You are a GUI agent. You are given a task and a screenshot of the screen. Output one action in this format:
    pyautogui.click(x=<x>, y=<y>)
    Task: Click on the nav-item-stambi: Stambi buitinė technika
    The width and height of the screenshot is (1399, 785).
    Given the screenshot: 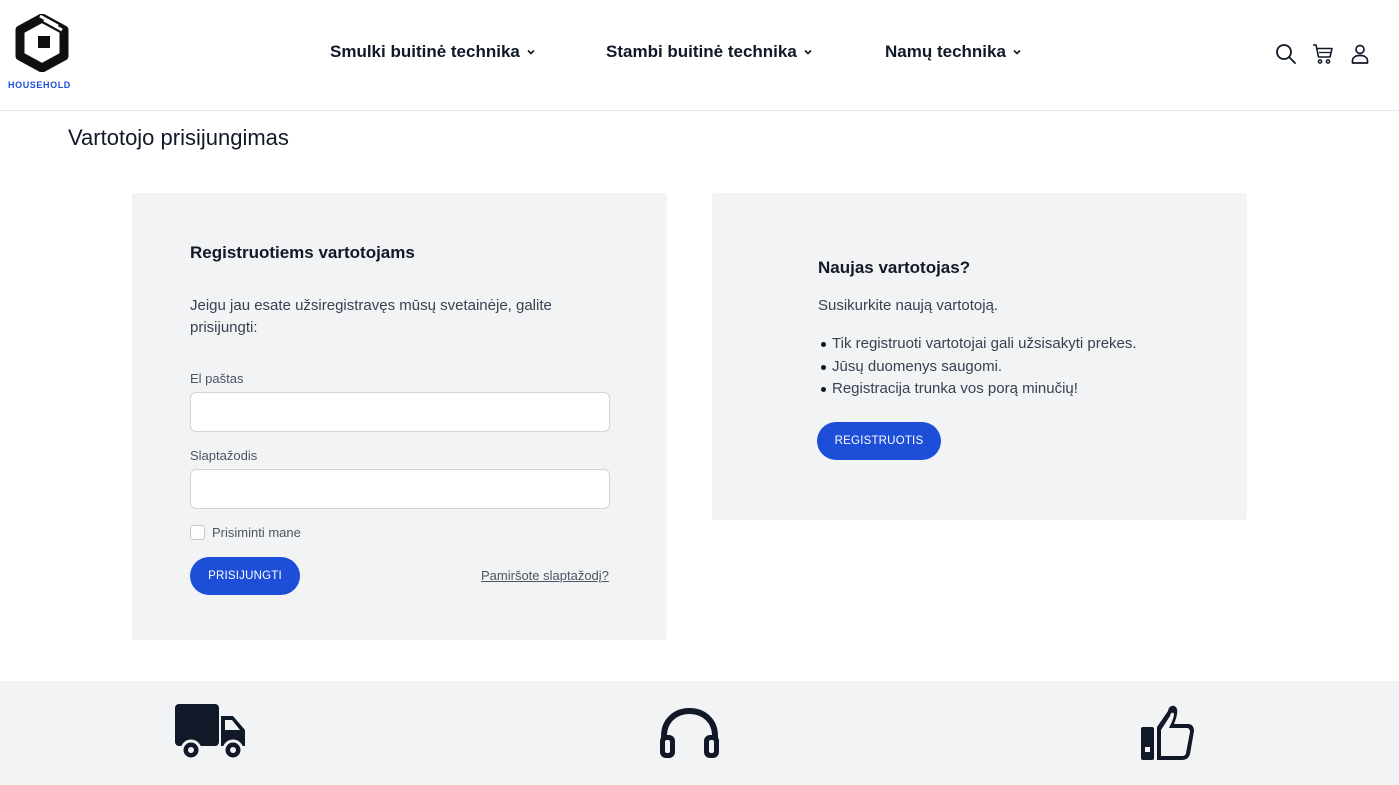 What is the action you would take?
    pyautogui.click(x=709, y=52)
    